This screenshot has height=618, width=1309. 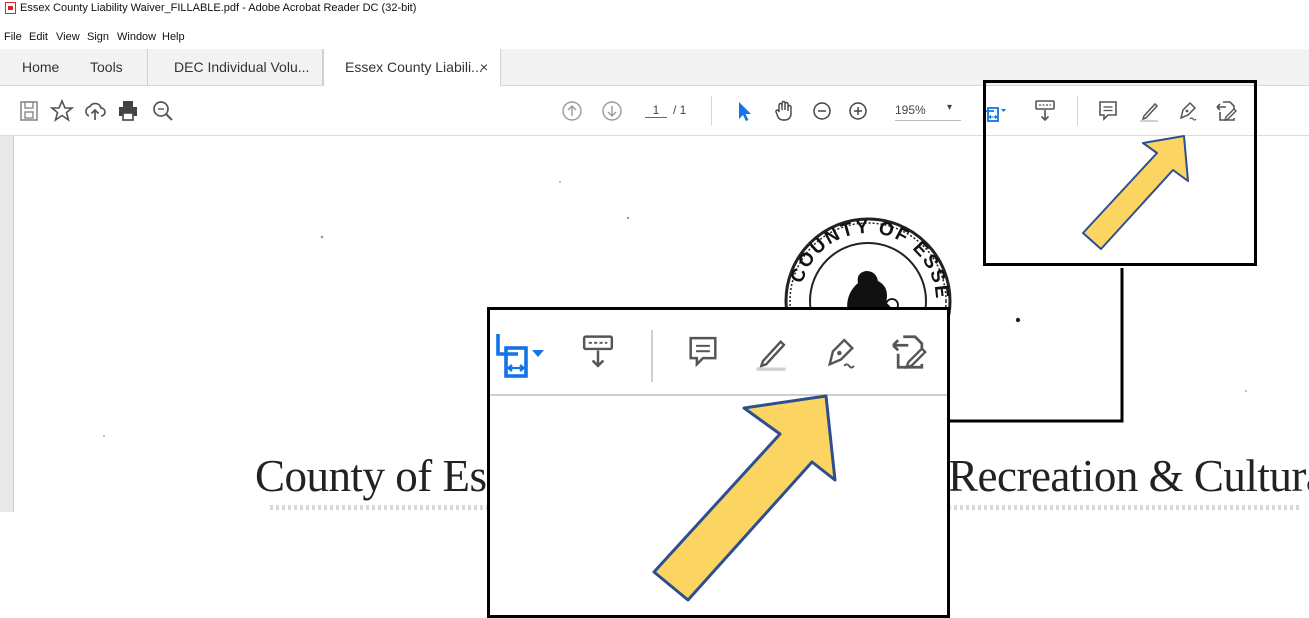 I want to click on fill-sign-icon, so click(x=841, y=353).